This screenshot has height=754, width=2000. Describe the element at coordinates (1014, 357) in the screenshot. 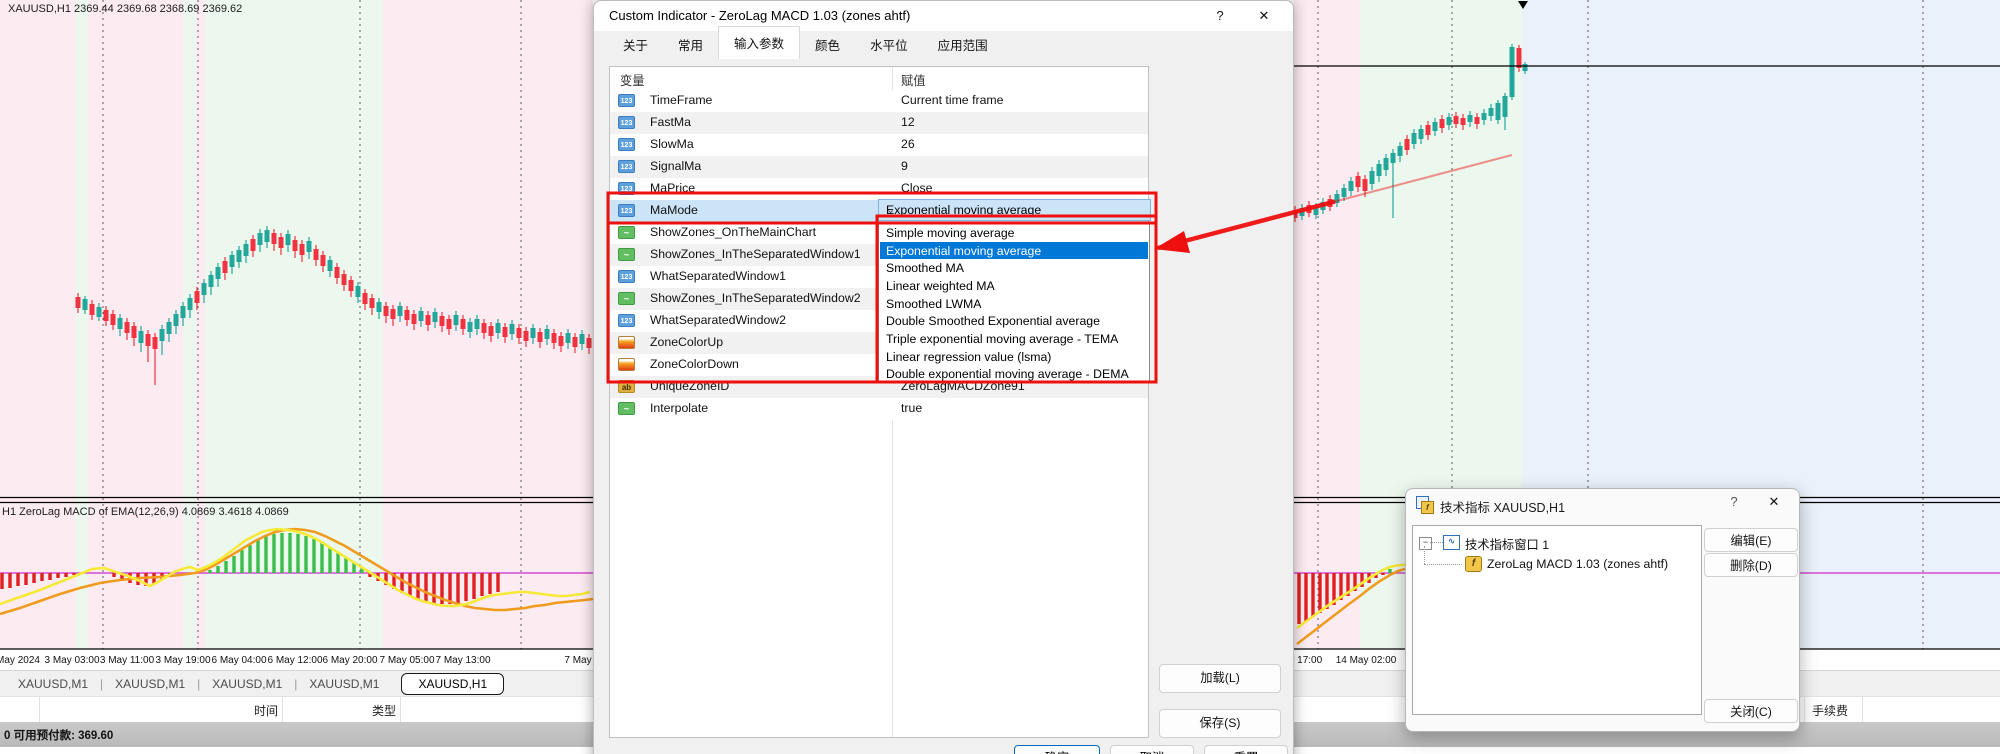

I see `dropdown-option-8: Linear regression value (lsma)` at that location.